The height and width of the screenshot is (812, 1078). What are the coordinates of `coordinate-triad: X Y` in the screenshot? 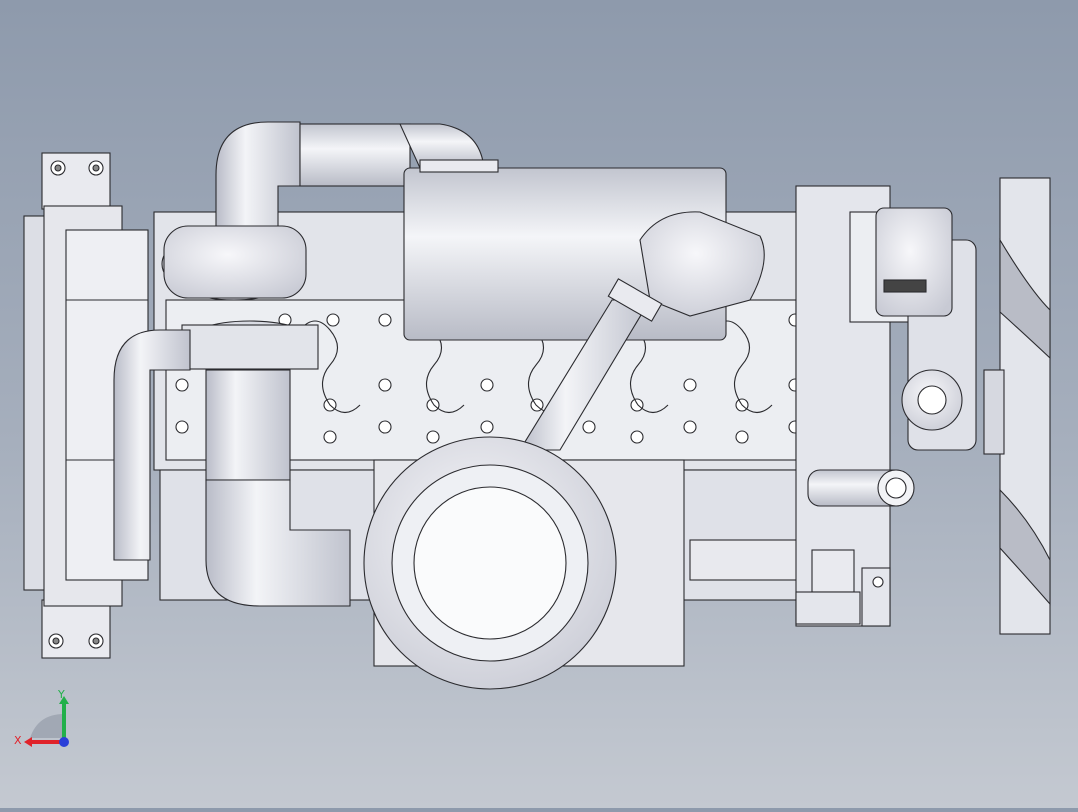 It's located at (45, 719).